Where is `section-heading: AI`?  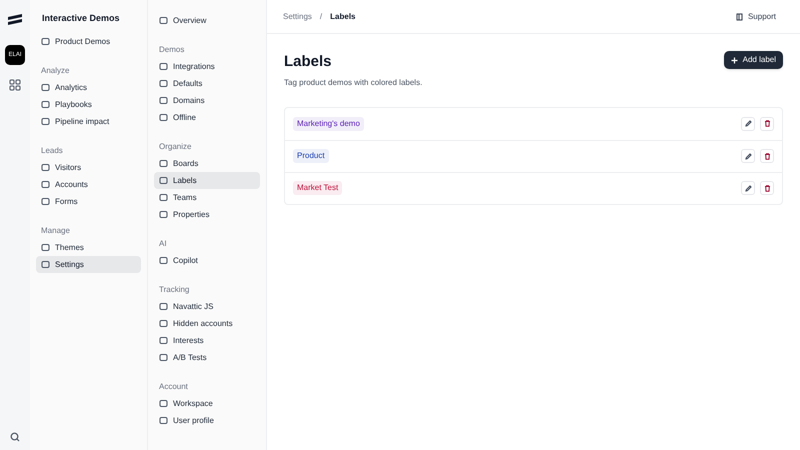 section-heading: AI is located at coordinates (163, 244).